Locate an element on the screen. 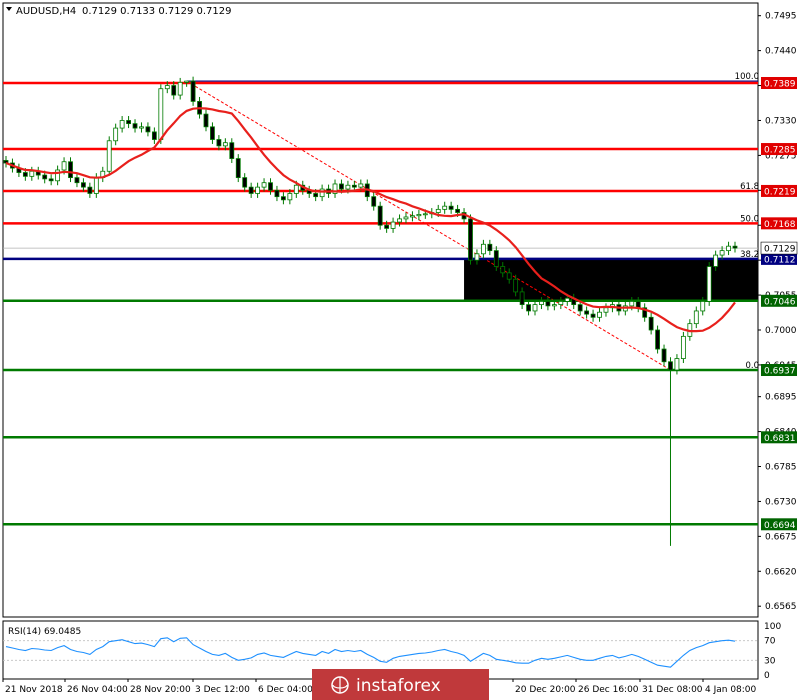 The width and height of the screenshot is (800, 700). level-price-label: 0.7046 is located at coordinates (780, 302).